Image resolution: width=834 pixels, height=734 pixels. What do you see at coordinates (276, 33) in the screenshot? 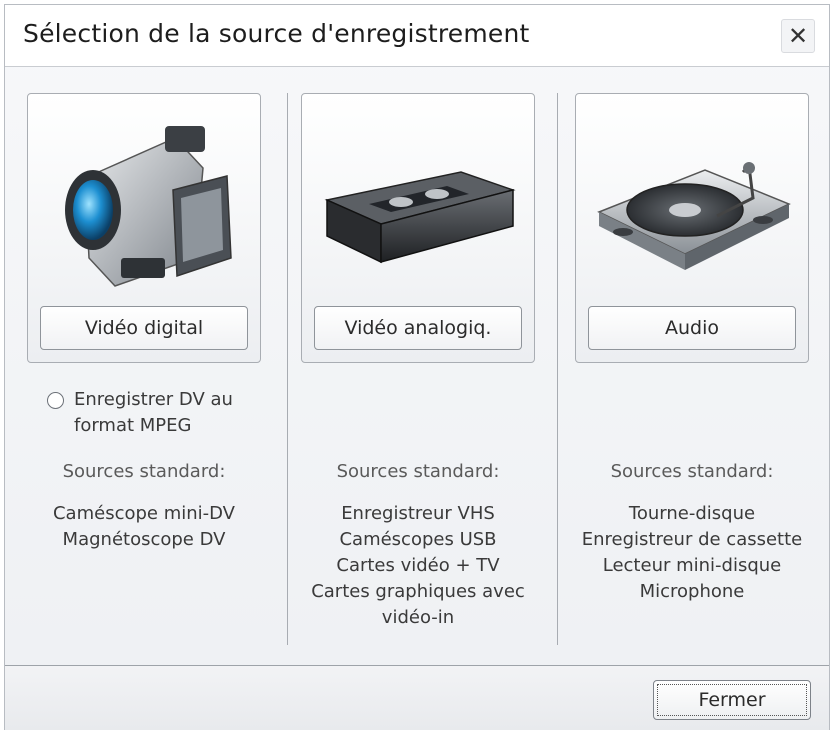
I see `dialog-title: Sélection de la source d'enregistrement` at bounding box center [276, 33].